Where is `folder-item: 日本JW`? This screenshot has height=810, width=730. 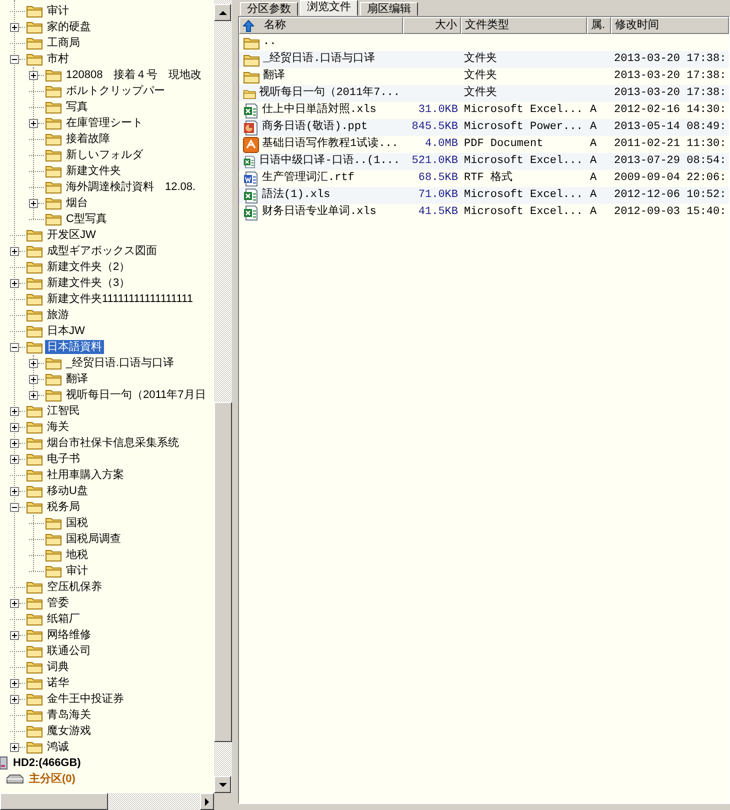
folder-item: 日本JW is located at coordinates (66, 331).